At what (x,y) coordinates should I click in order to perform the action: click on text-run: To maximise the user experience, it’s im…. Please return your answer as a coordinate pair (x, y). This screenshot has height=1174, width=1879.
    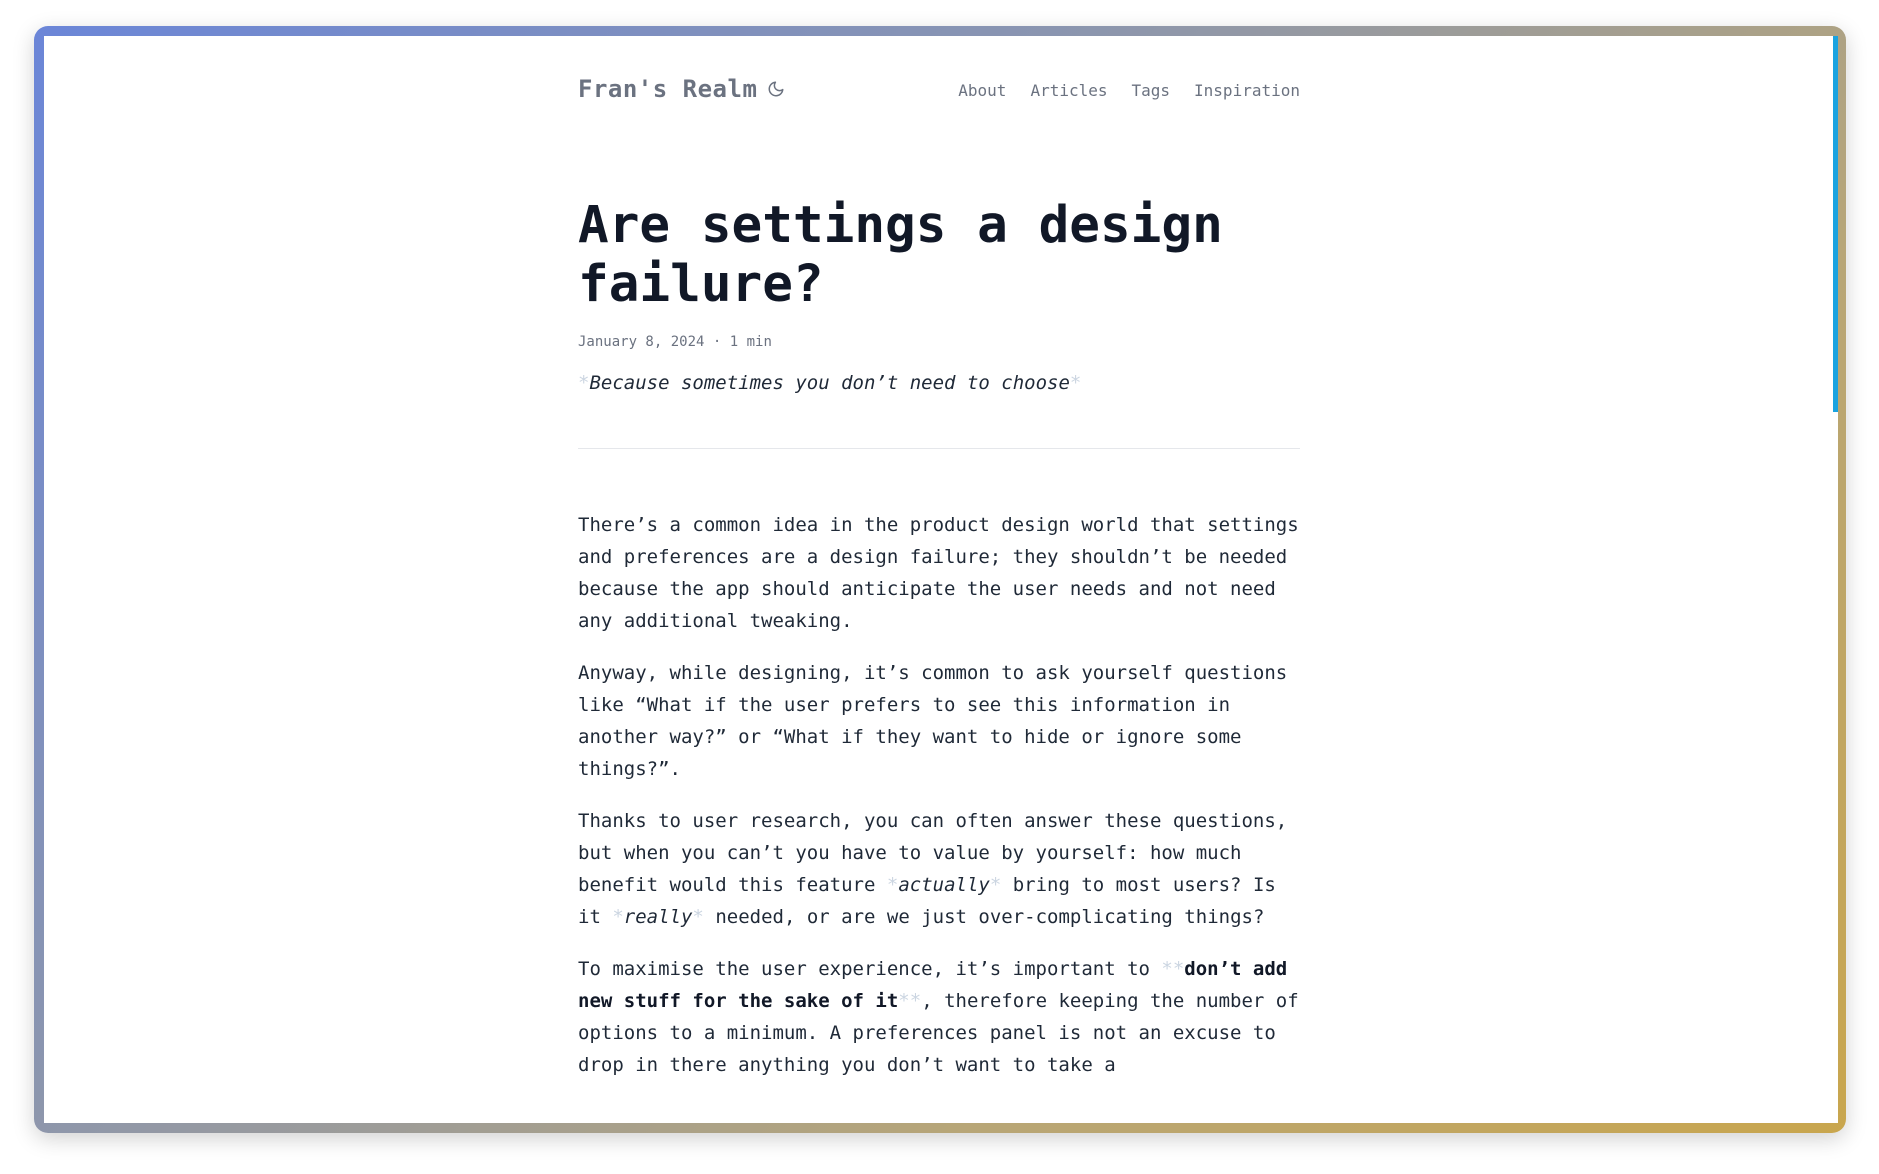
    Looking at the image, I should click on (870, 969).